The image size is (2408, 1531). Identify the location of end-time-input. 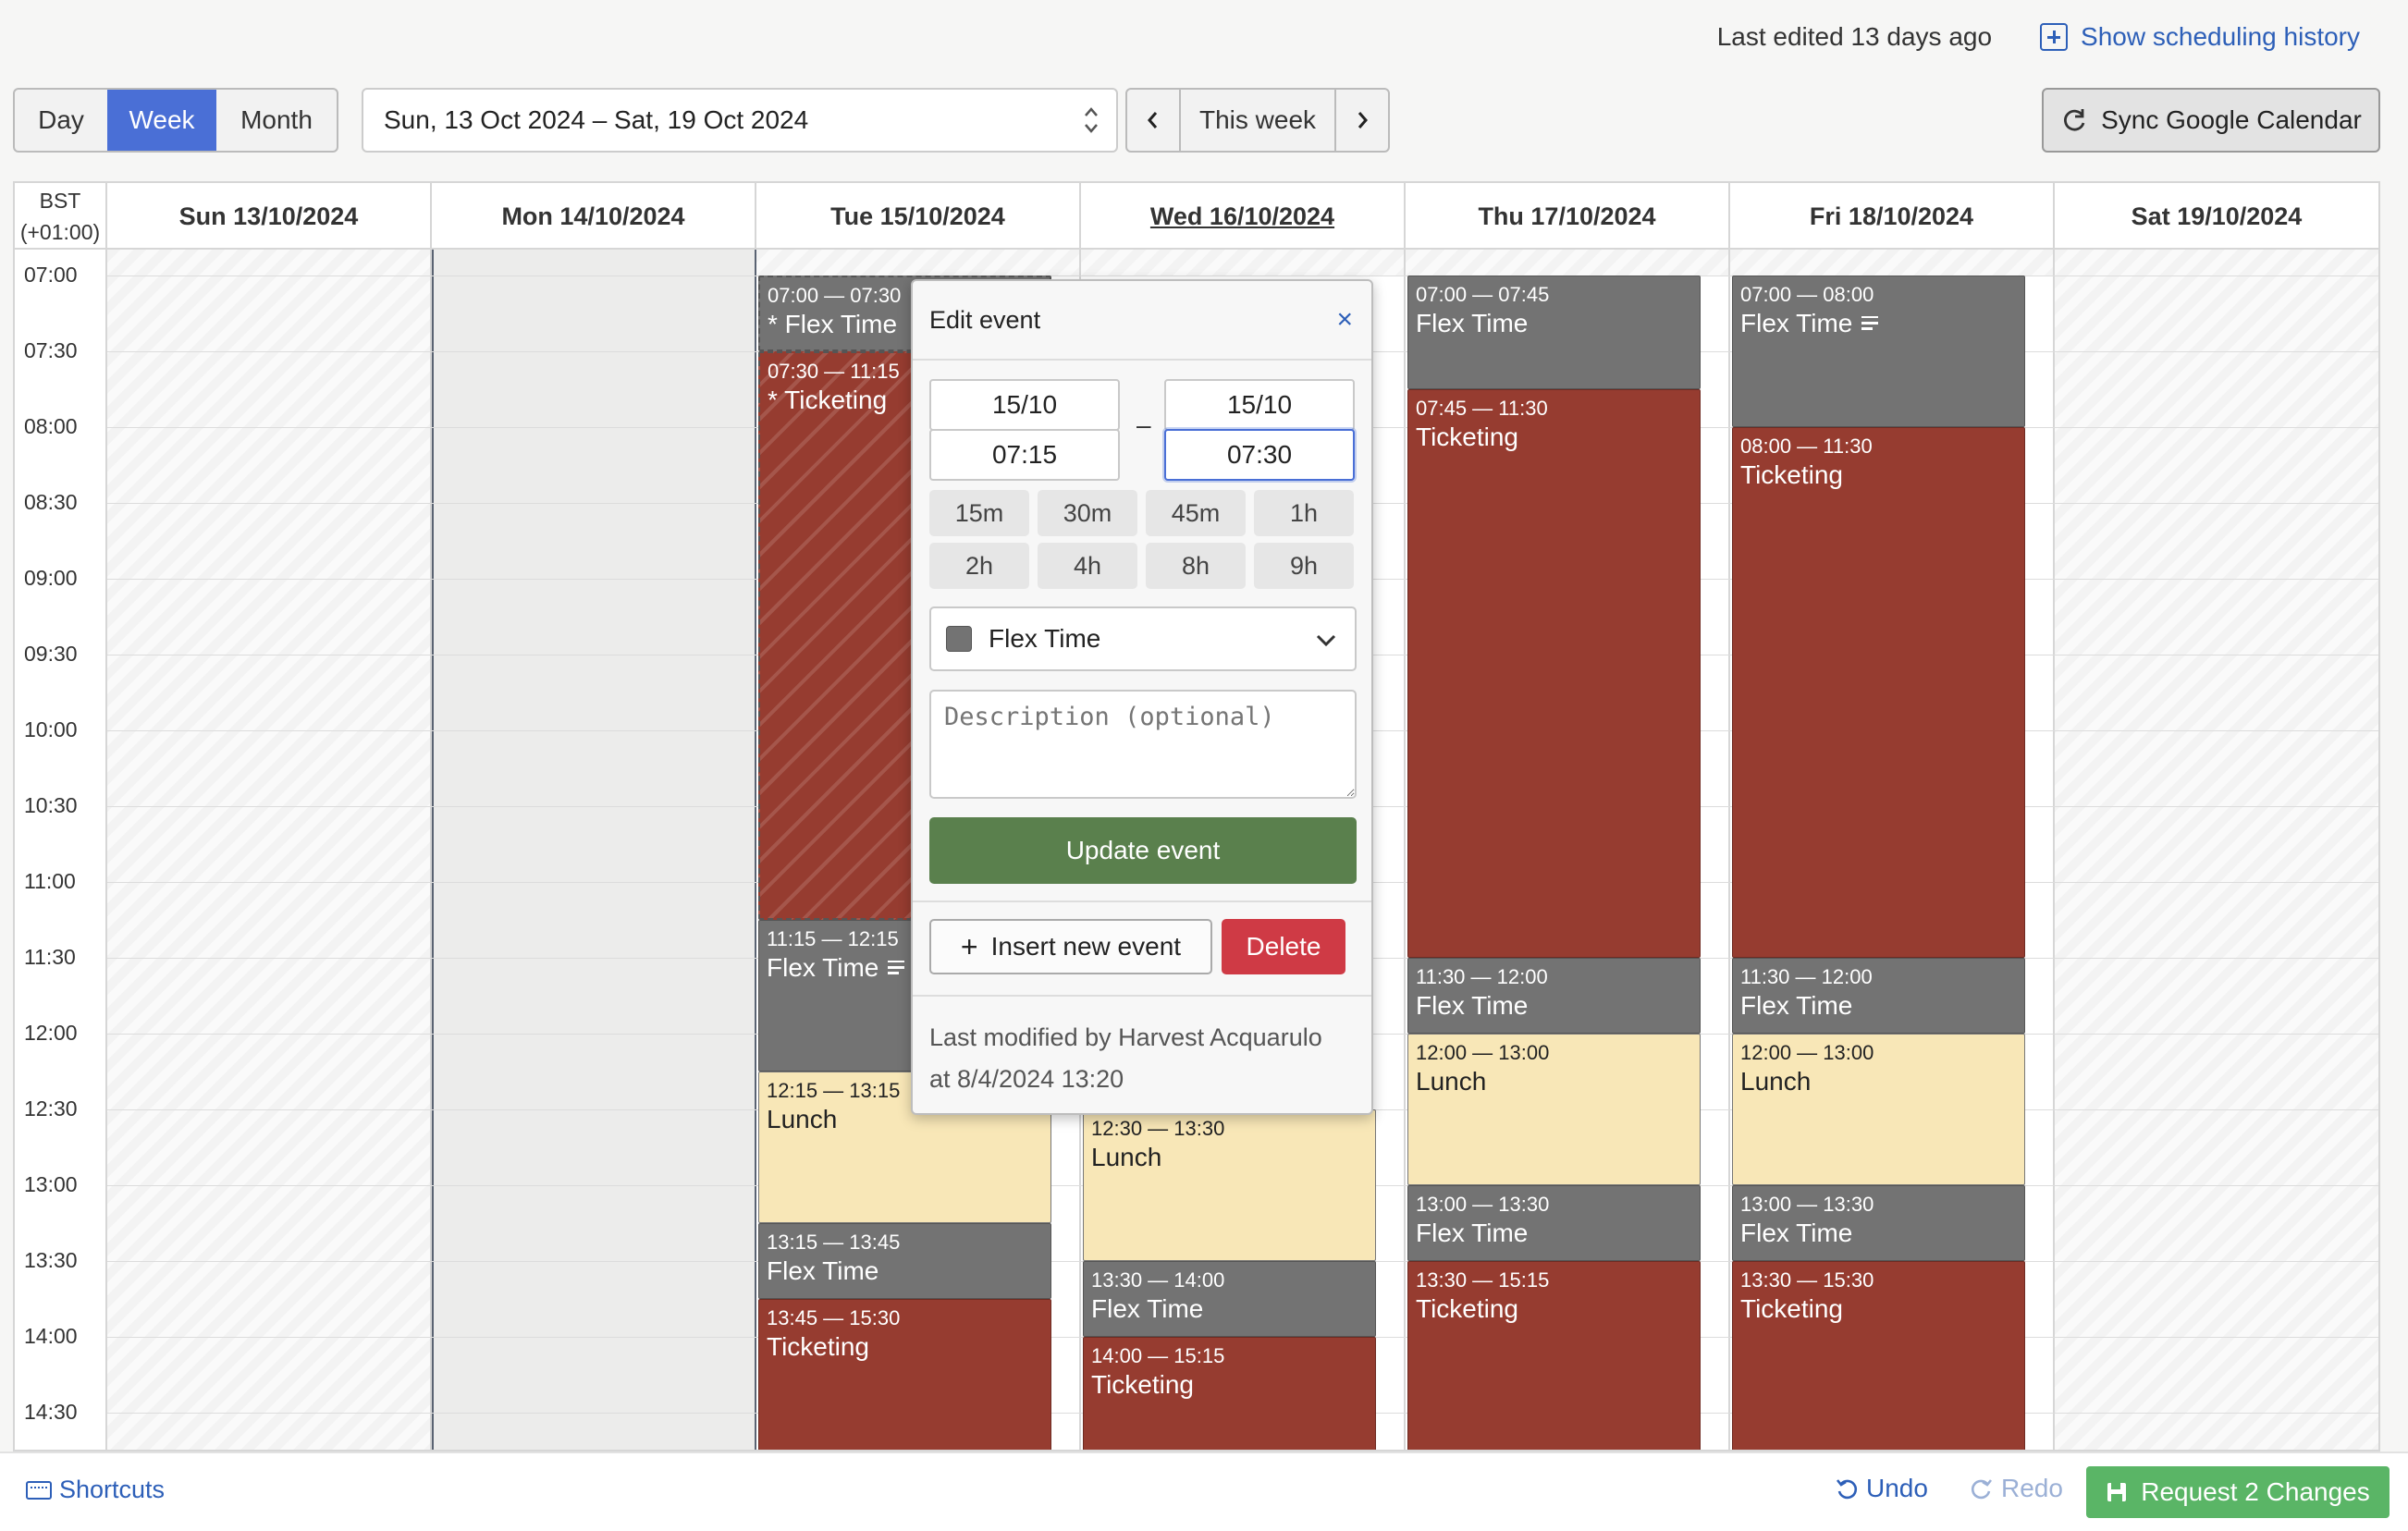
(1259, 455).